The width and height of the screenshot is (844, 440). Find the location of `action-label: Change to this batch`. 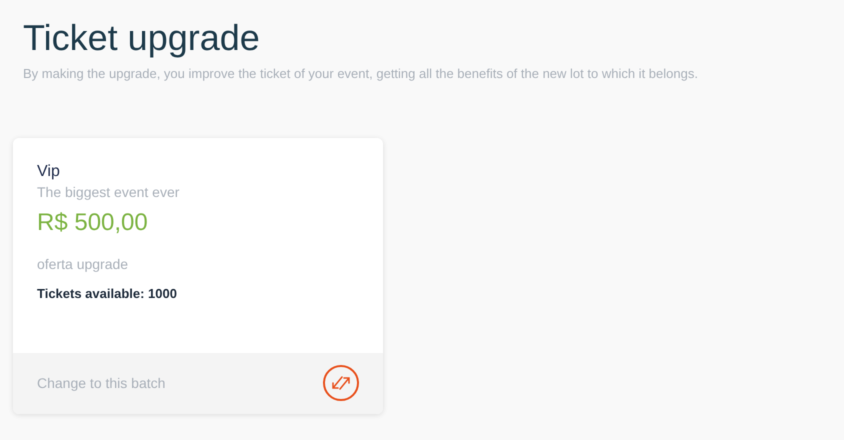

action-label: Change to this batch is located at coordinates (101, 383).